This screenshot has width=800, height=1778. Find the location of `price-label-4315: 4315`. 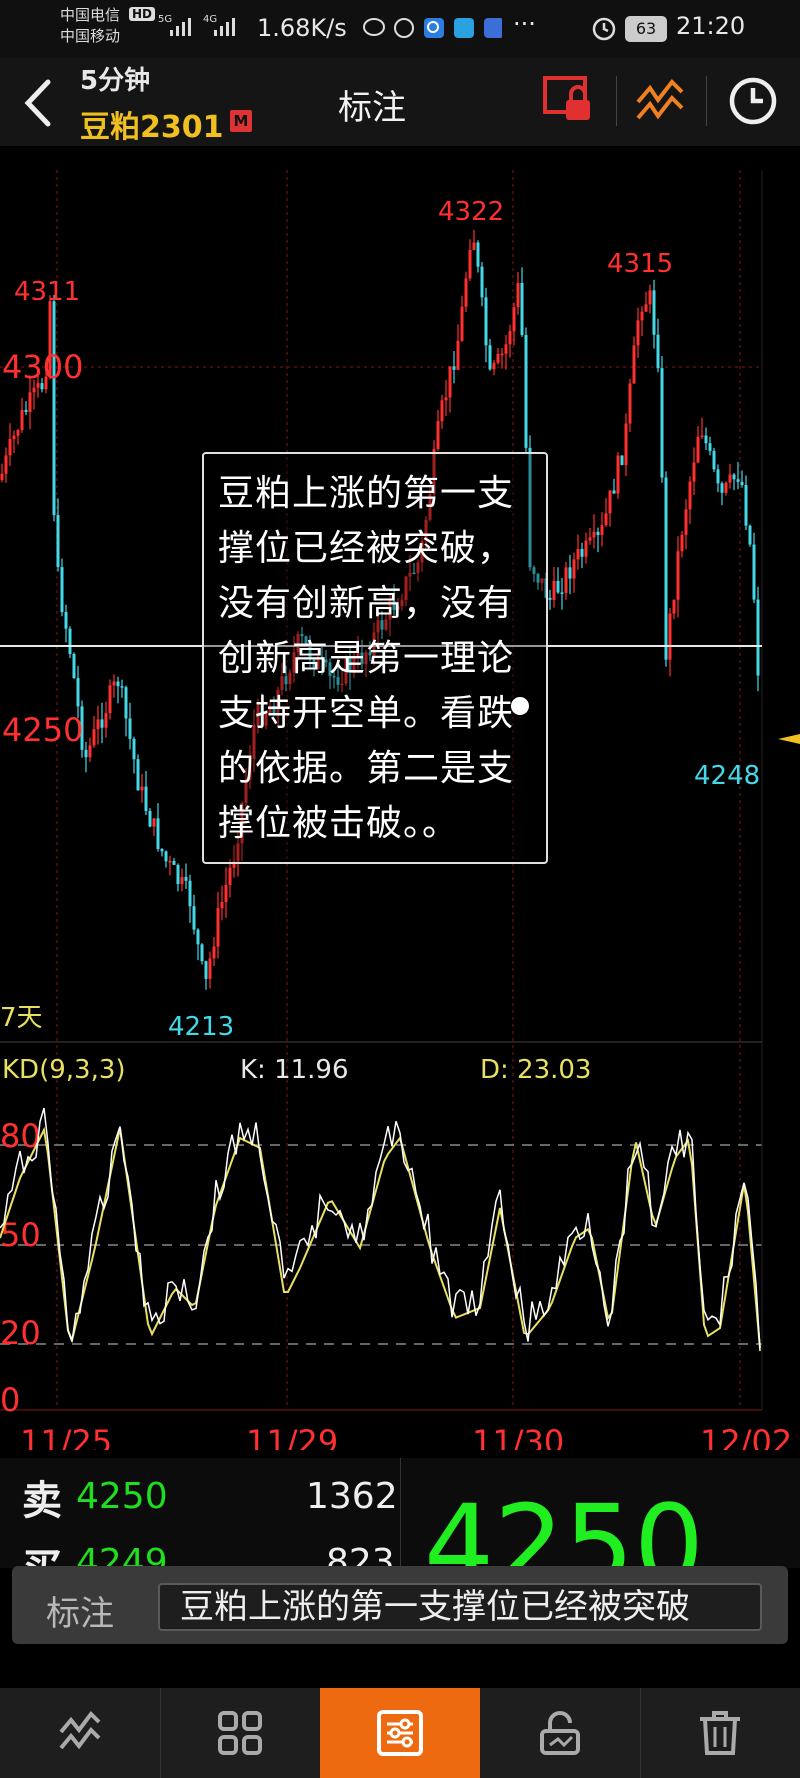

price-label-4315: 4315 is located at coordinates (640, 264).